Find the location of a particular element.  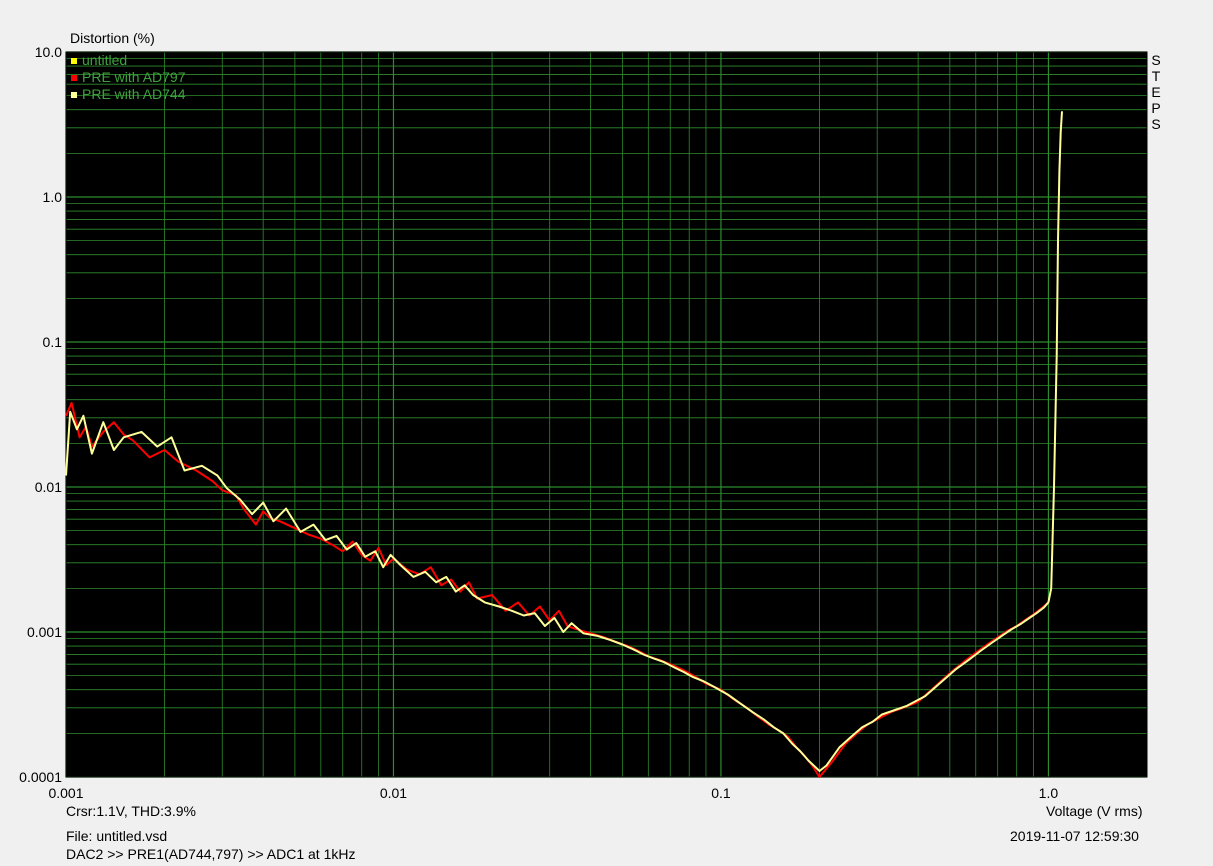

file-name: File: untitled.vsd is located at coordinates (117, 836).